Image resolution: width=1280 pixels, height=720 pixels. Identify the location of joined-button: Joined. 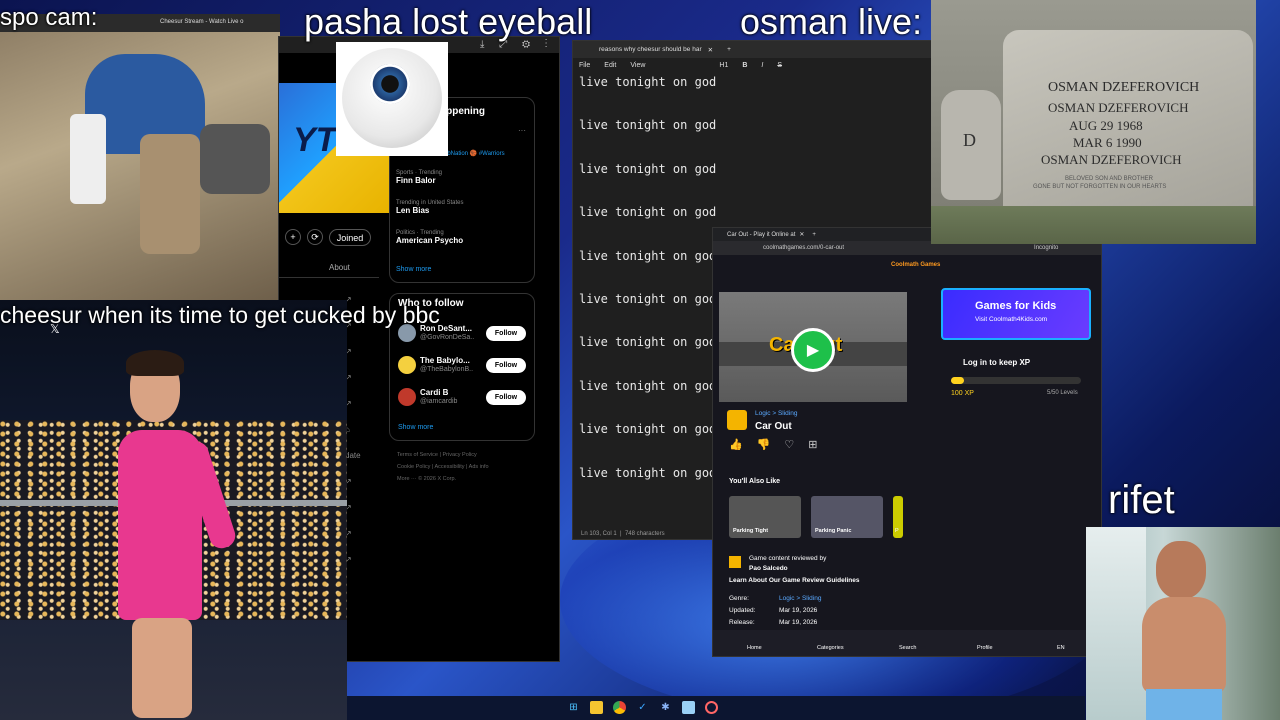
(350, 237).